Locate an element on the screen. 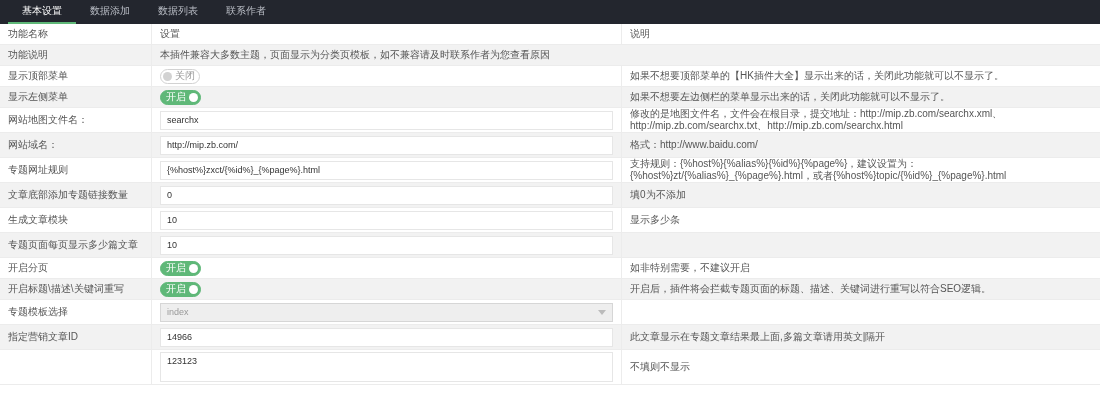 Image resolution: width=1100 pixels, height=400 pixels. setting-label: 指定营销文章ID is located at coordinates (43, 337).